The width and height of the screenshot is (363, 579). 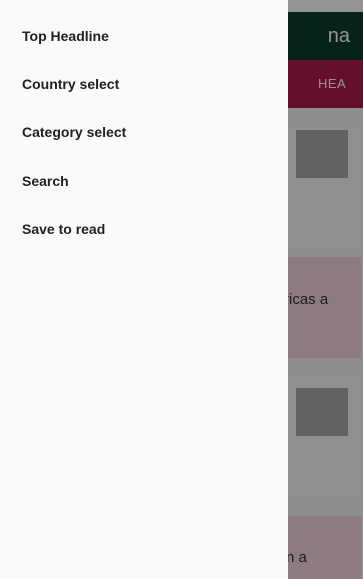 I want to click on drawer-item-label: Country select, so click(x=71, y=84).